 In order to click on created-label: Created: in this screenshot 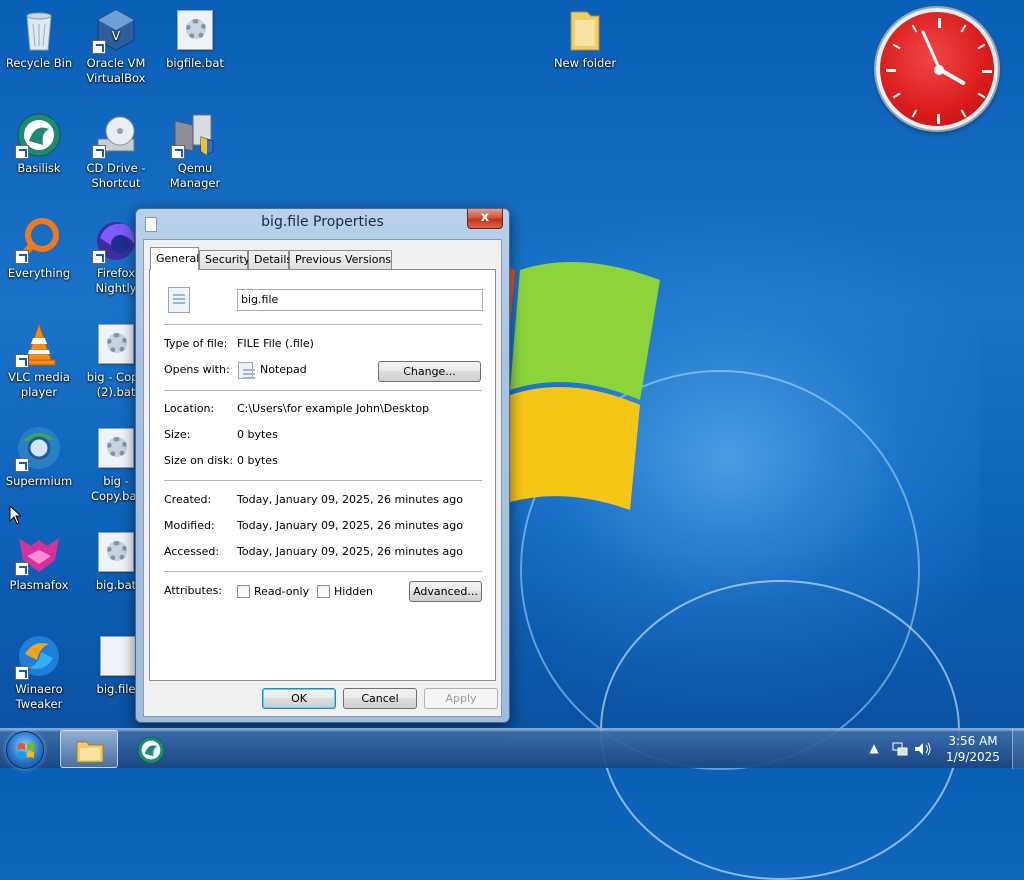, I will do `click(188, 499)`.